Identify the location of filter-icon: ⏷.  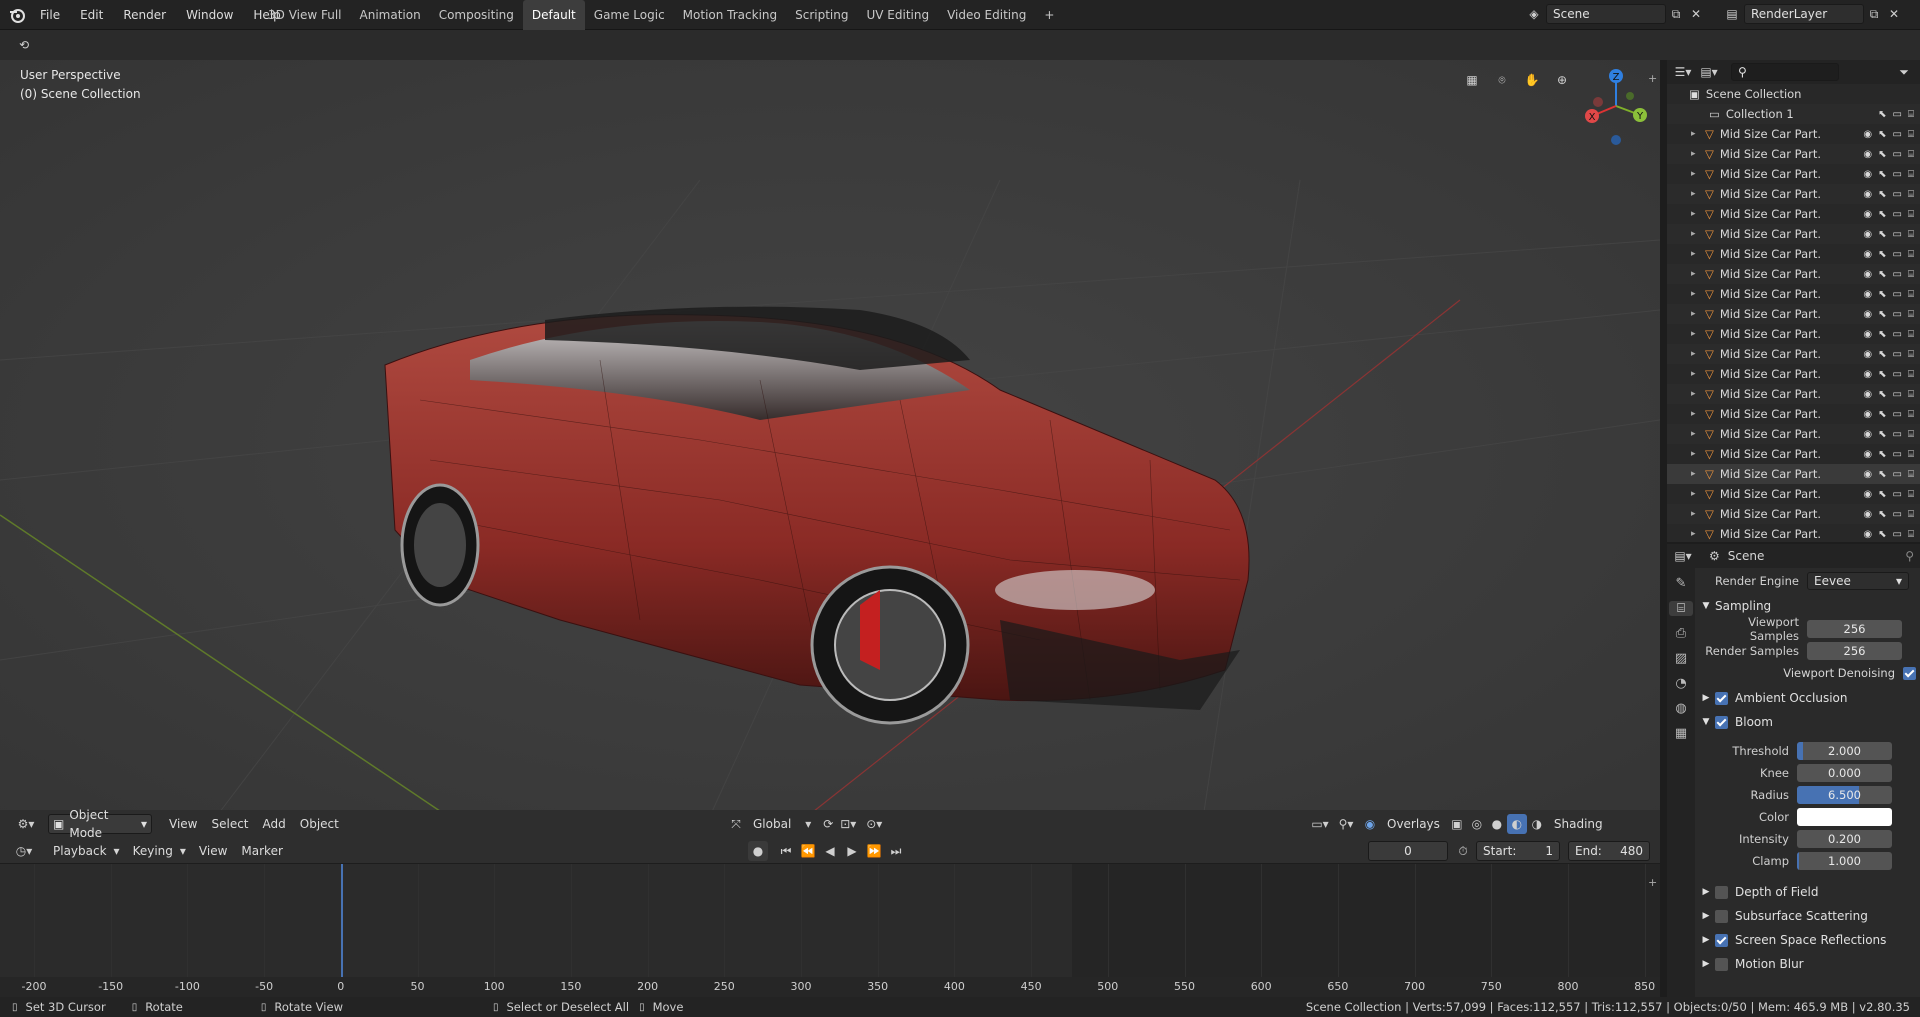
(1904, 72).